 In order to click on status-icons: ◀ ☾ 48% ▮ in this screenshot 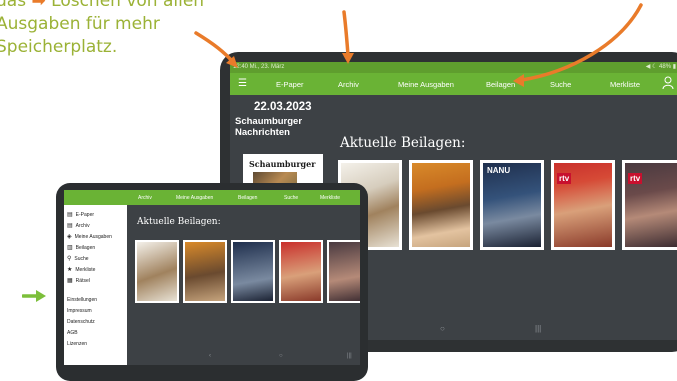, I will do `click(660, 67)`.